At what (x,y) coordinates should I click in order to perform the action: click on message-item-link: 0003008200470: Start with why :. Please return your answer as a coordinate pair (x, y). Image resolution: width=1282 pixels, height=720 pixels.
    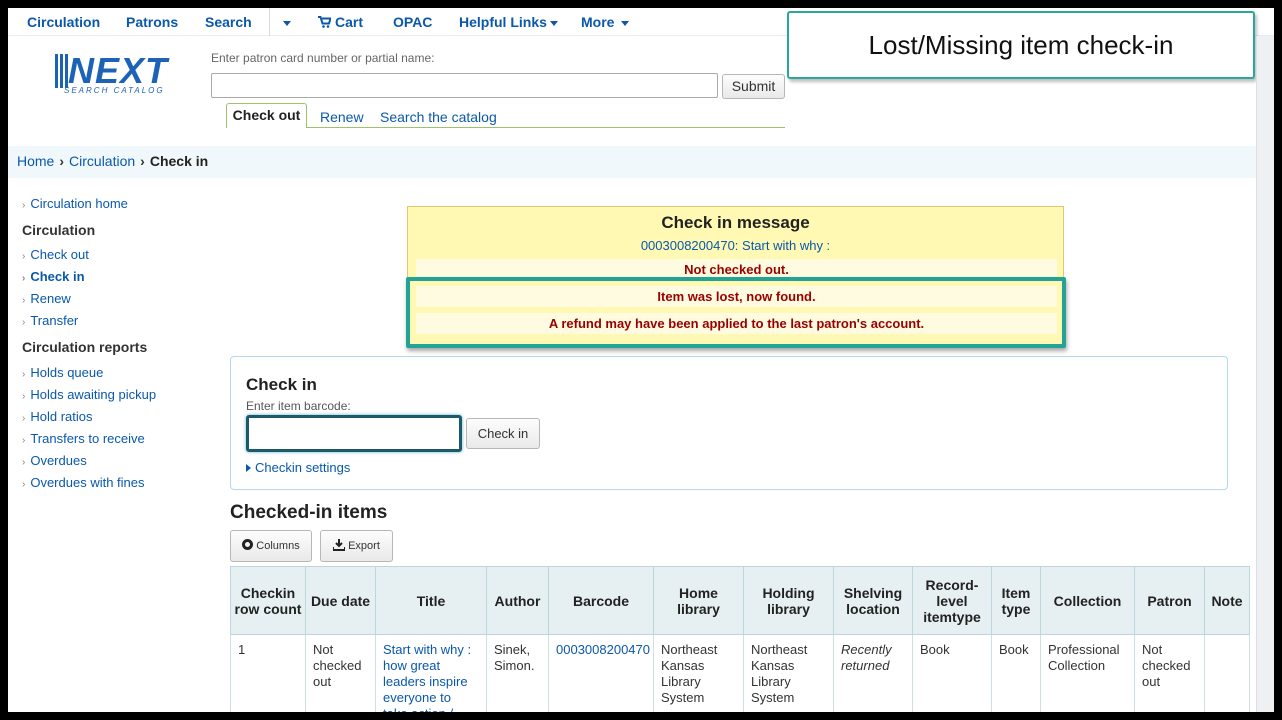
    Looking at the image, I should click on (735, 245).